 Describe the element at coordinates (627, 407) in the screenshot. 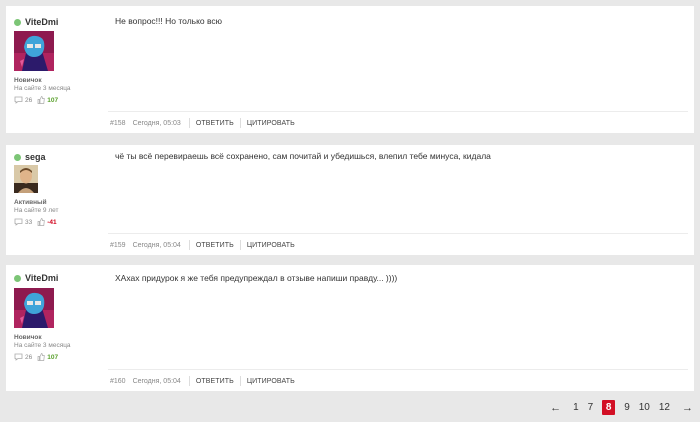

I see `page-link-9: 9` at that location.